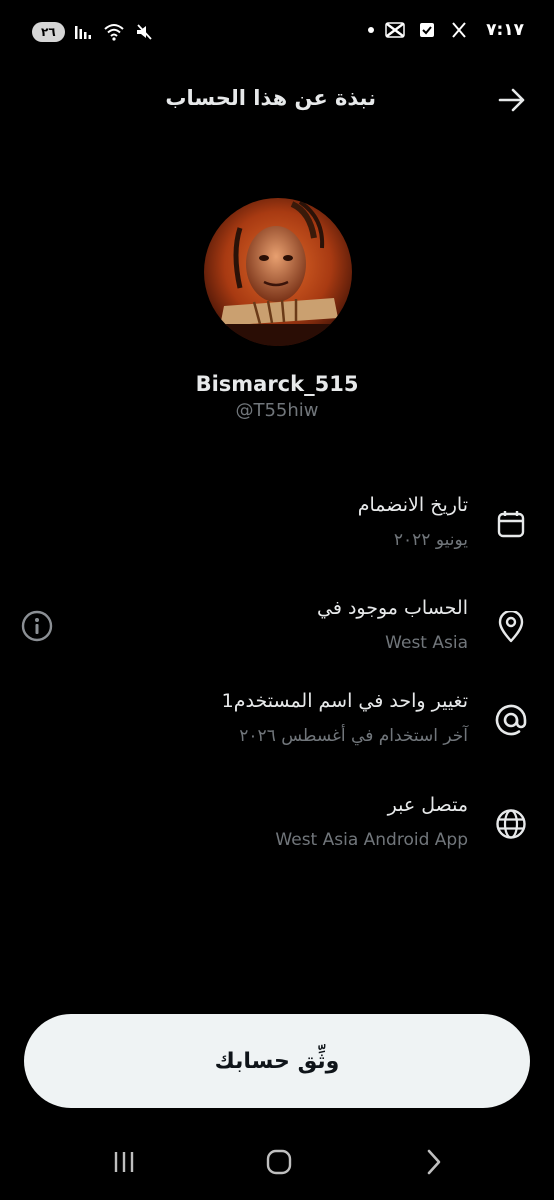 This screenshot has height=1200, width=554. Describe the element at coordinates (392, 625) in the screenshot. I see `info-text: الحساب موجود في West Asia` at that location.